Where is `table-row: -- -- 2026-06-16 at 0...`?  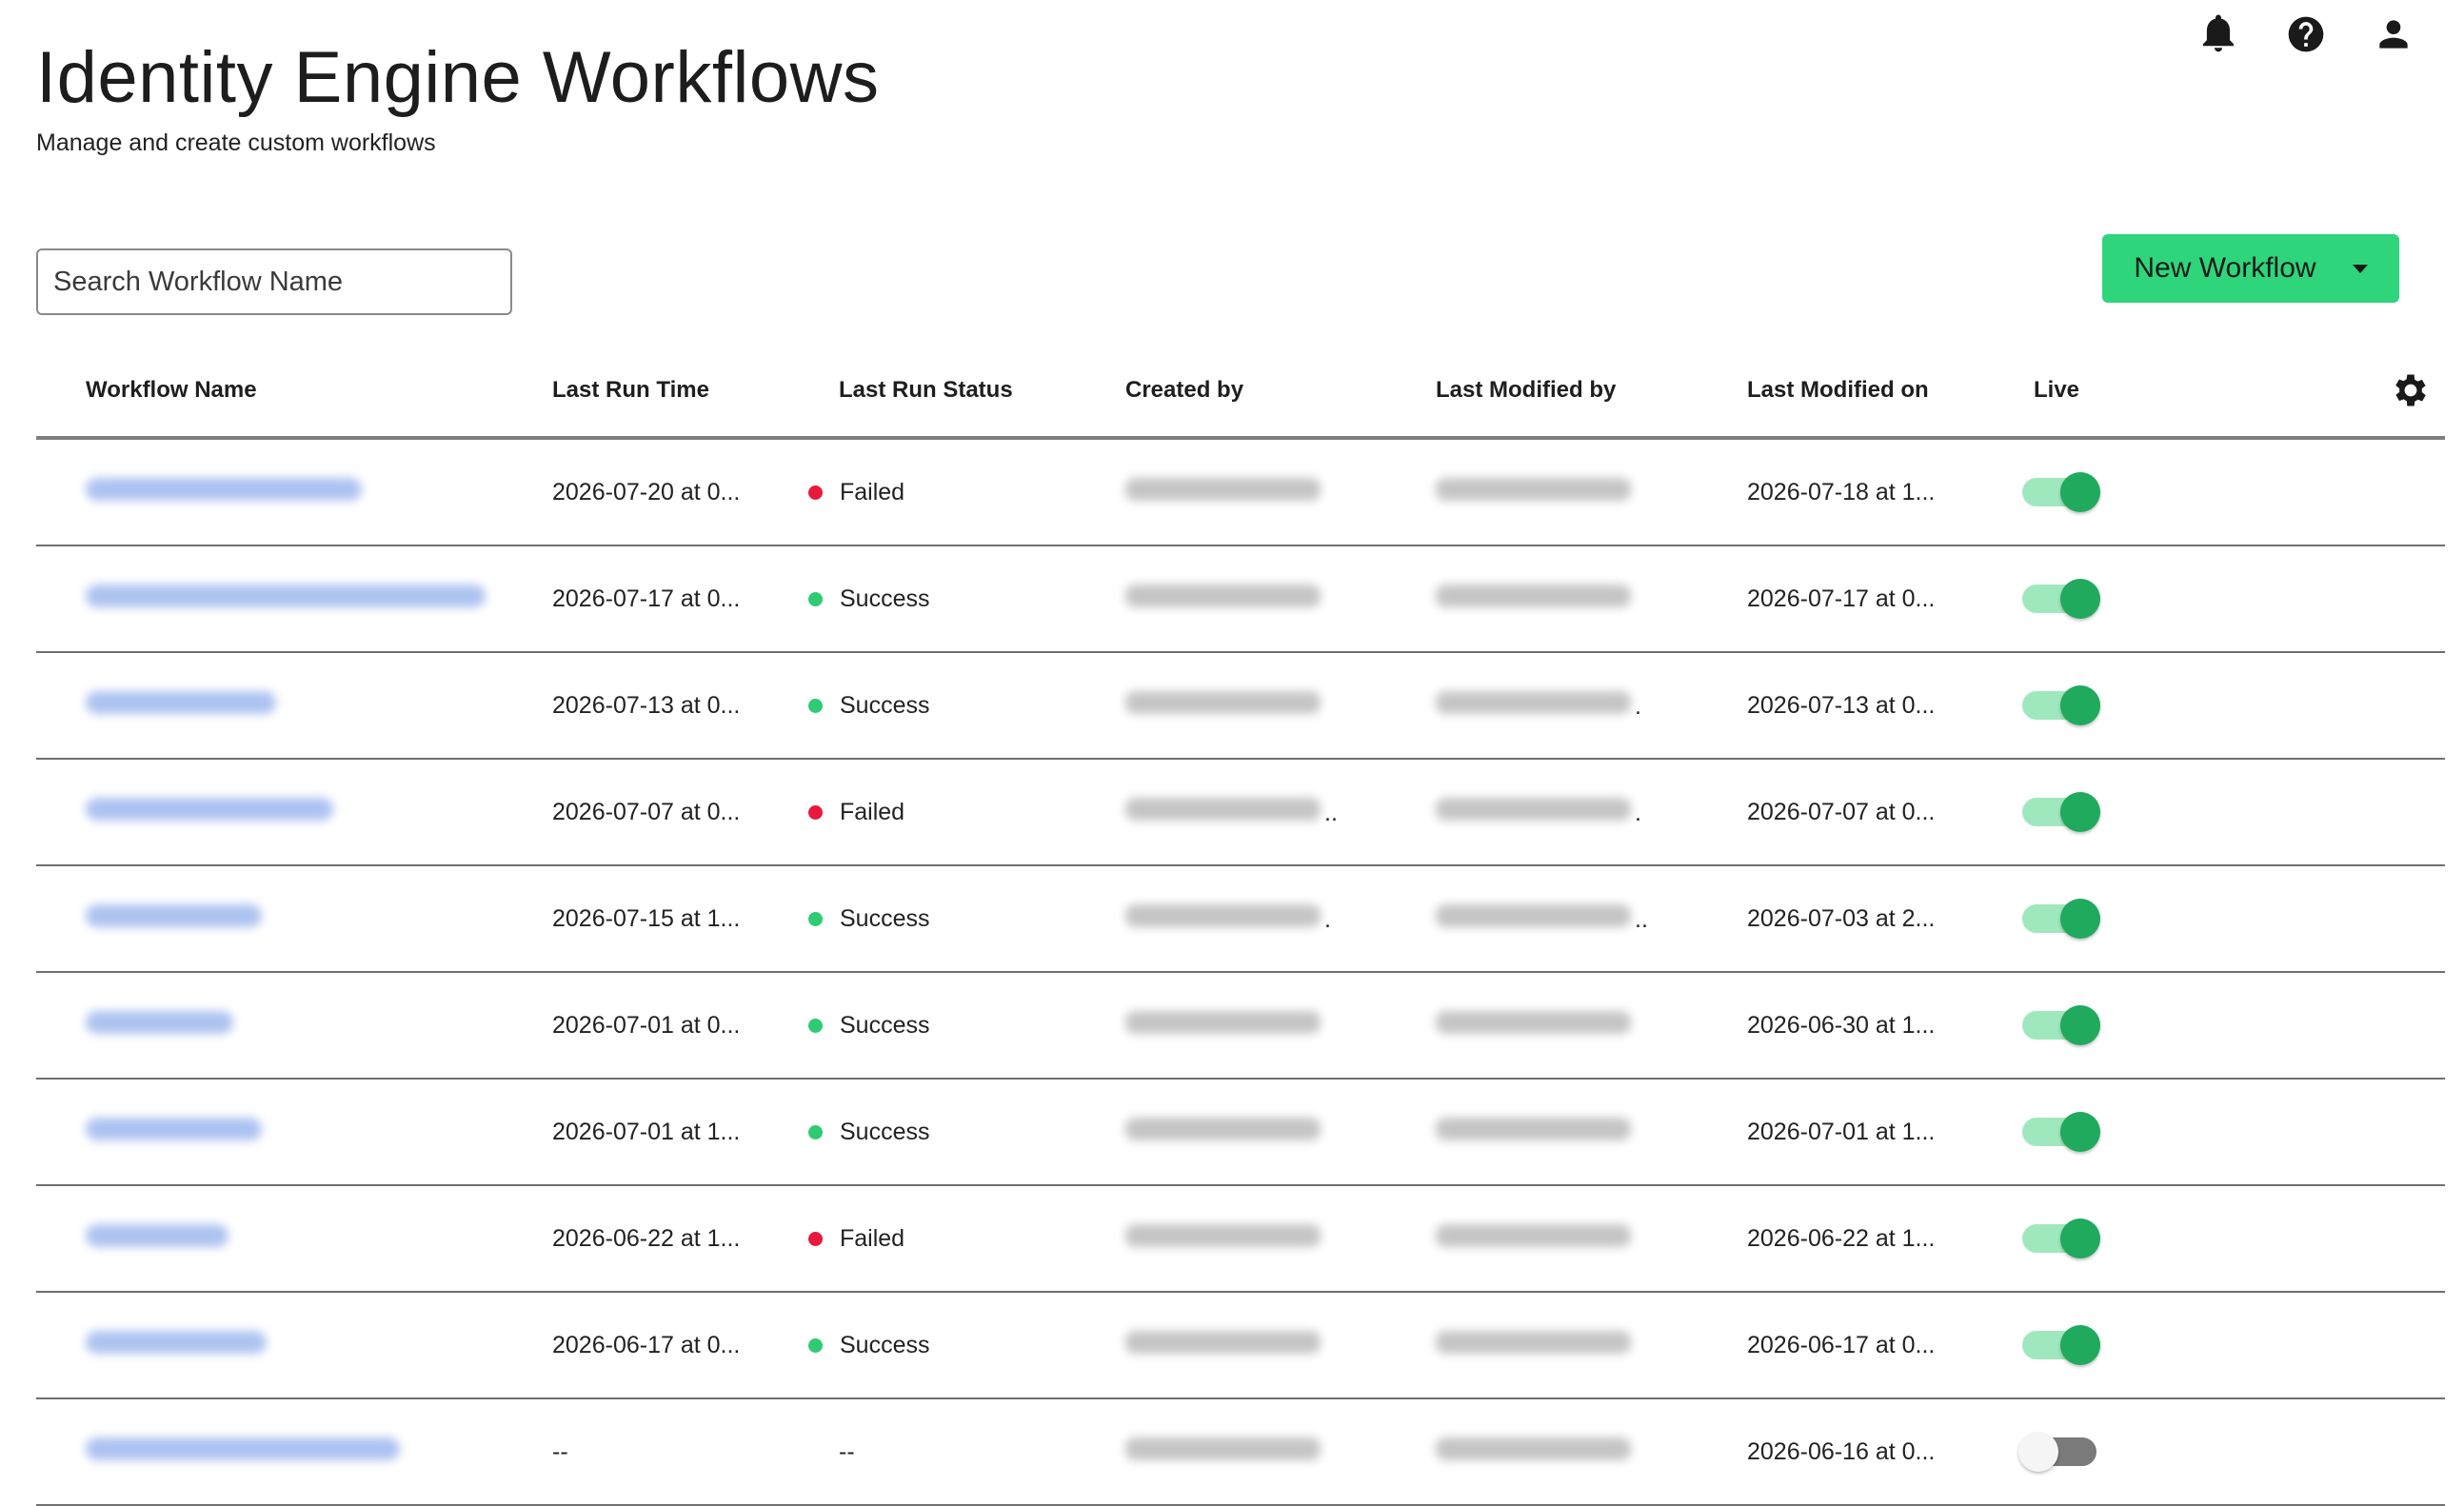 table-row: -- -- 2026-06-16 at 0... is located at coordinates (1240, 1452).